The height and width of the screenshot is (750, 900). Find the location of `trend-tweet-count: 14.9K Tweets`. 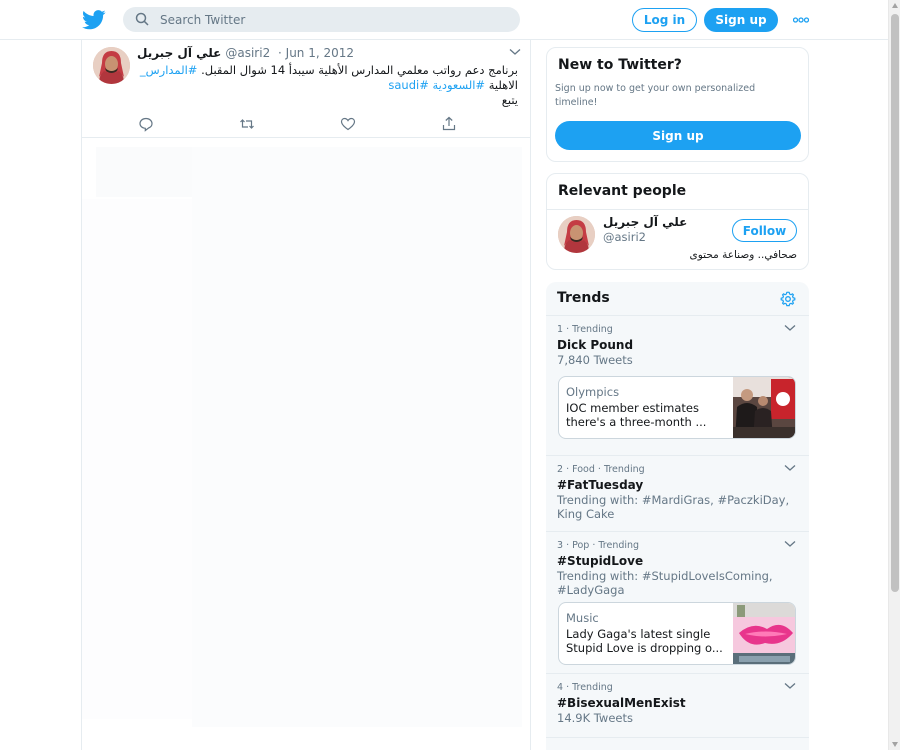

trend-tweet-count: 14.9K Tweets is located at coordinates (595, 718).